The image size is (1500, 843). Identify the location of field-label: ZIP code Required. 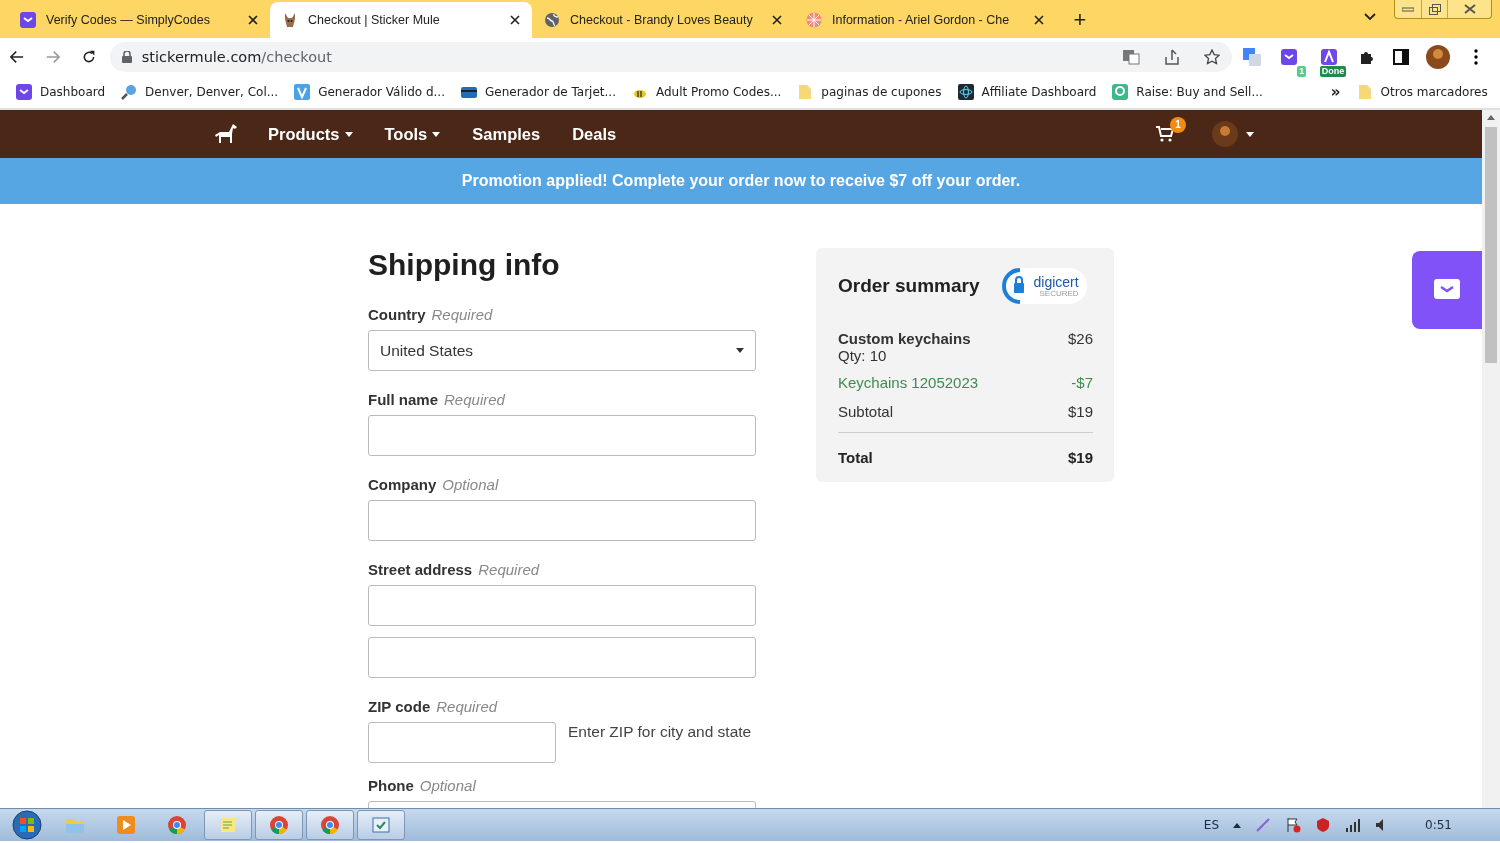
(433, 706).